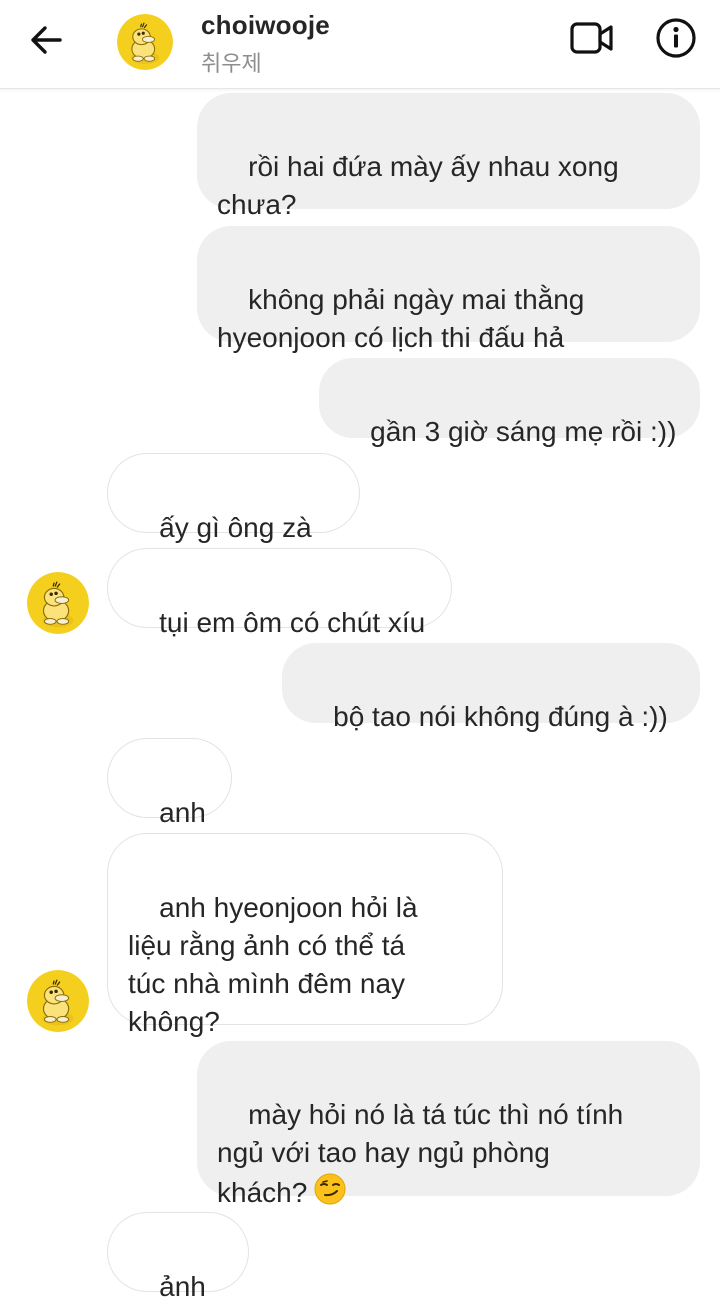 The image size is (720, 1300). I want to click on chat-header: choiwooje 취우제, so click(360, 44).